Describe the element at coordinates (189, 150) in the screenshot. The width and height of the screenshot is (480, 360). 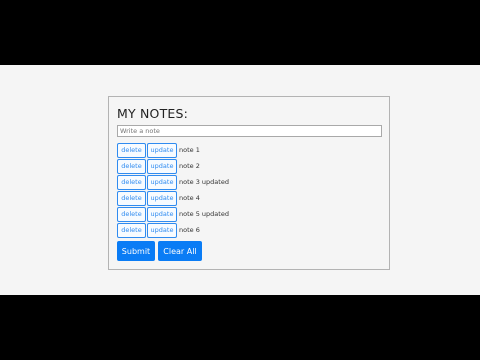
I see `note-text: note 1` at that location.